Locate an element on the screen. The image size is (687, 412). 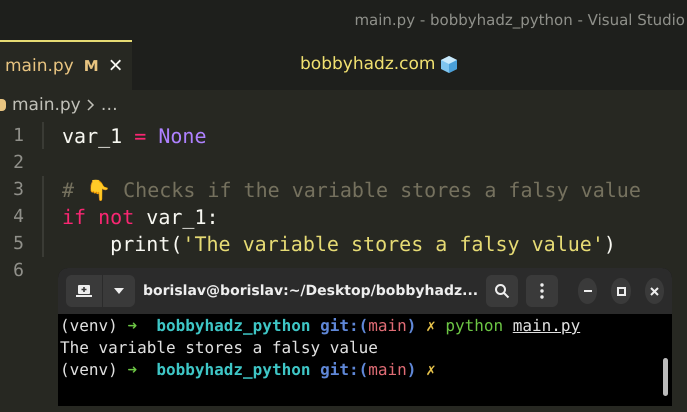
editor-tab: main.py M × is located at coordinates (66, 65).